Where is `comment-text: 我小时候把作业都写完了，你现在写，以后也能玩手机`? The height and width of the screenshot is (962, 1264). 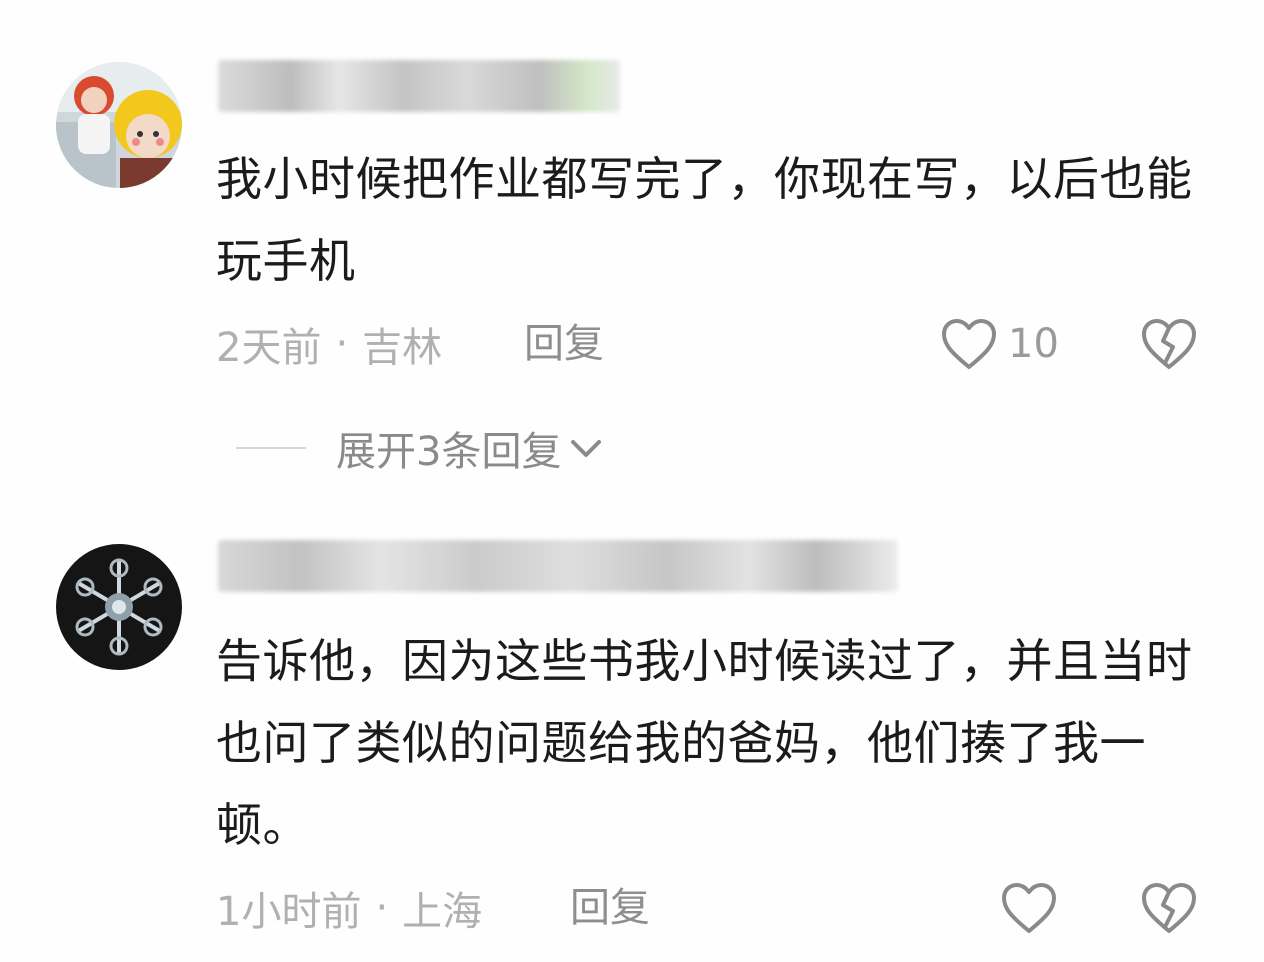 comment-text: 我小时候把作业都写完了，你现在写，以后也能玩手机 is located at coordinates (704, 220).